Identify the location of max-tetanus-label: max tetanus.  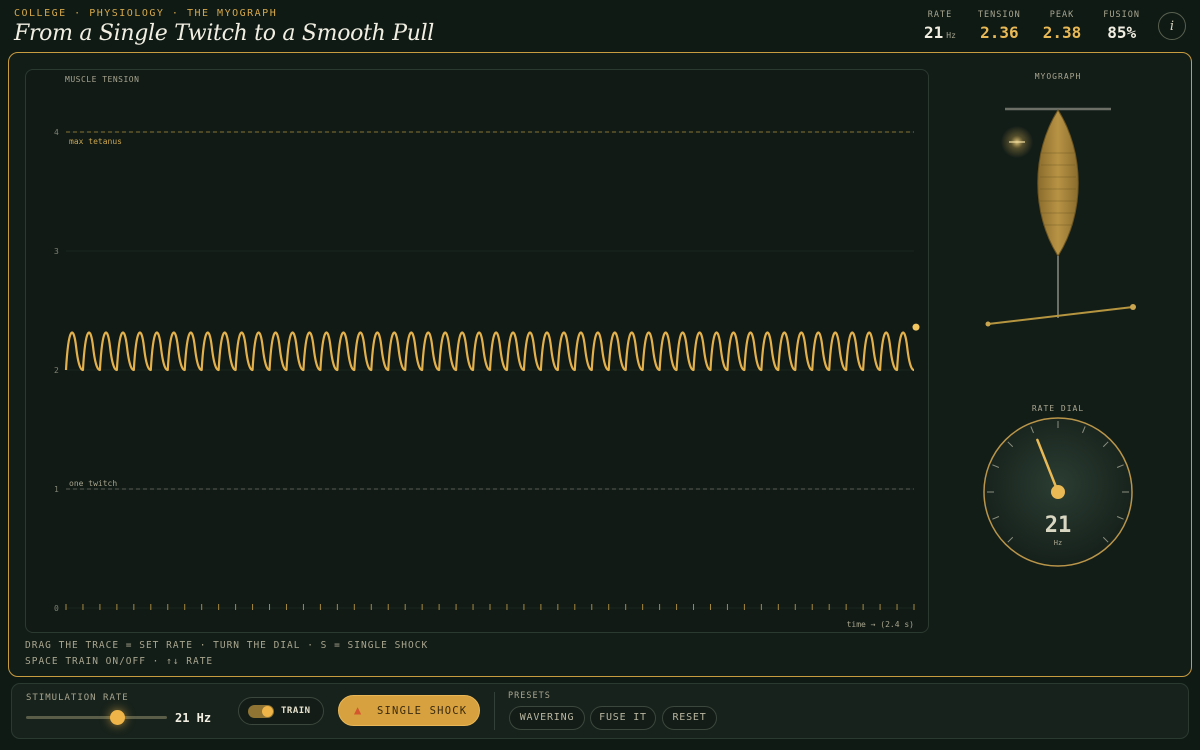
(95, 141).